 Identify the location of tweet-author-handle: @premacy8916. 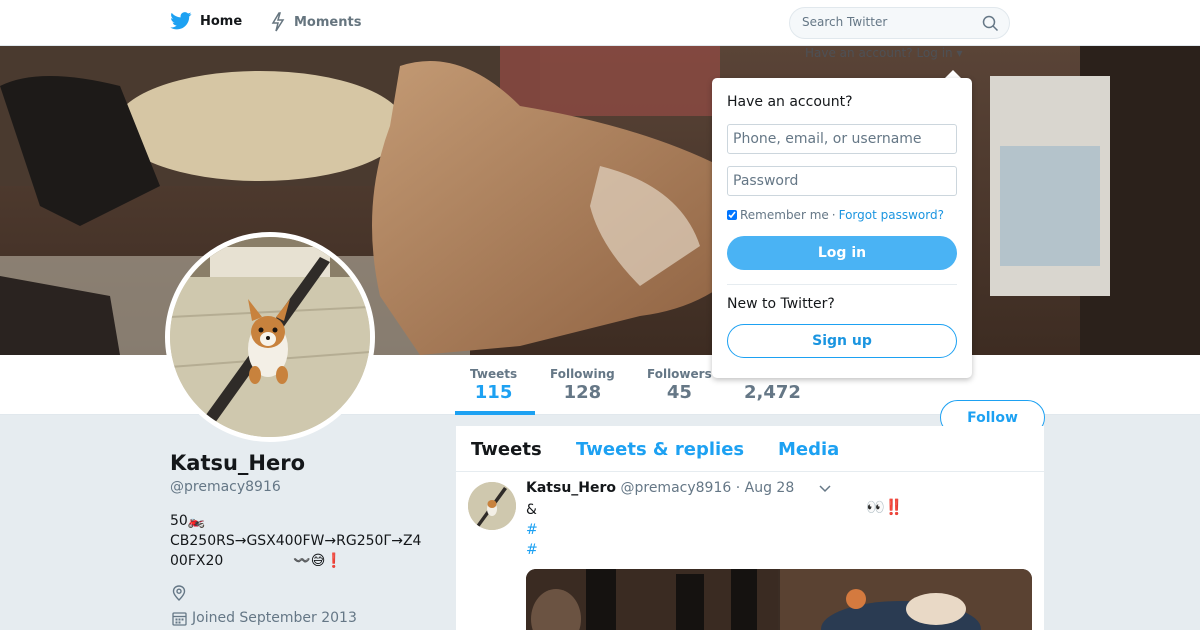
(675, 488).